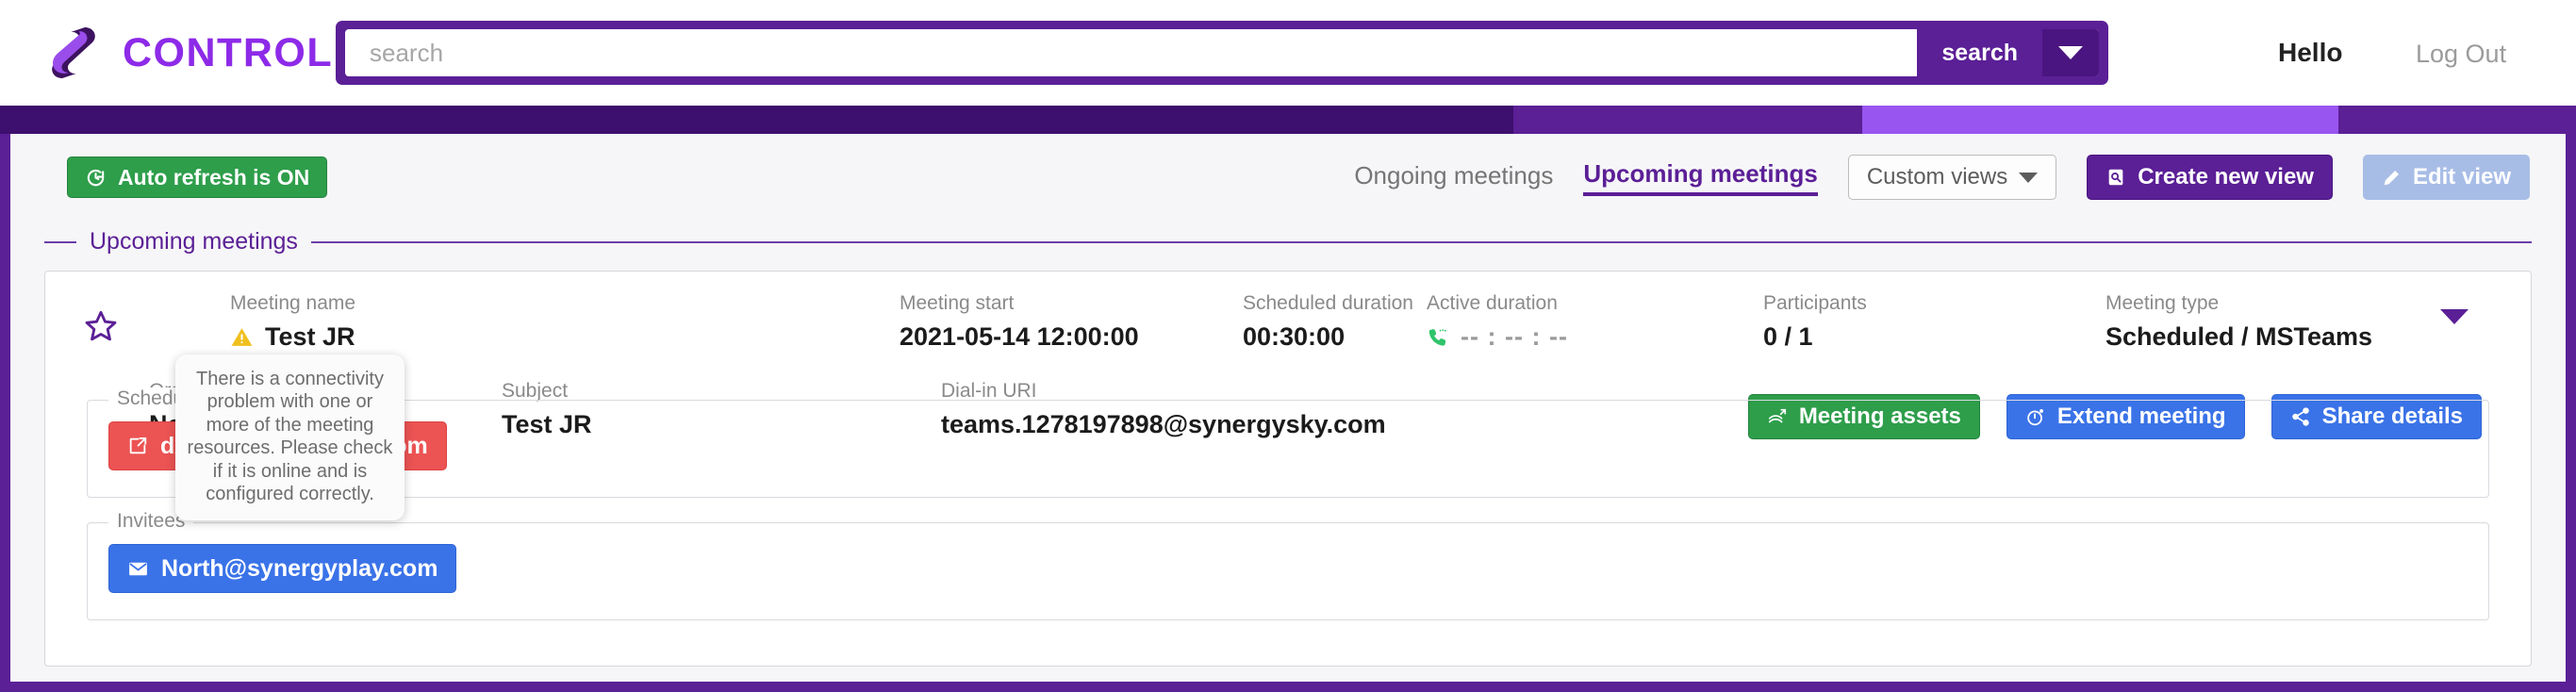 The width and height of the screenshot is (2576, 692). What do you see at coordinates (1937, 176) in the screenshot?
I see `custom-views-label: Custom views` at bounding box center [1937, 176].